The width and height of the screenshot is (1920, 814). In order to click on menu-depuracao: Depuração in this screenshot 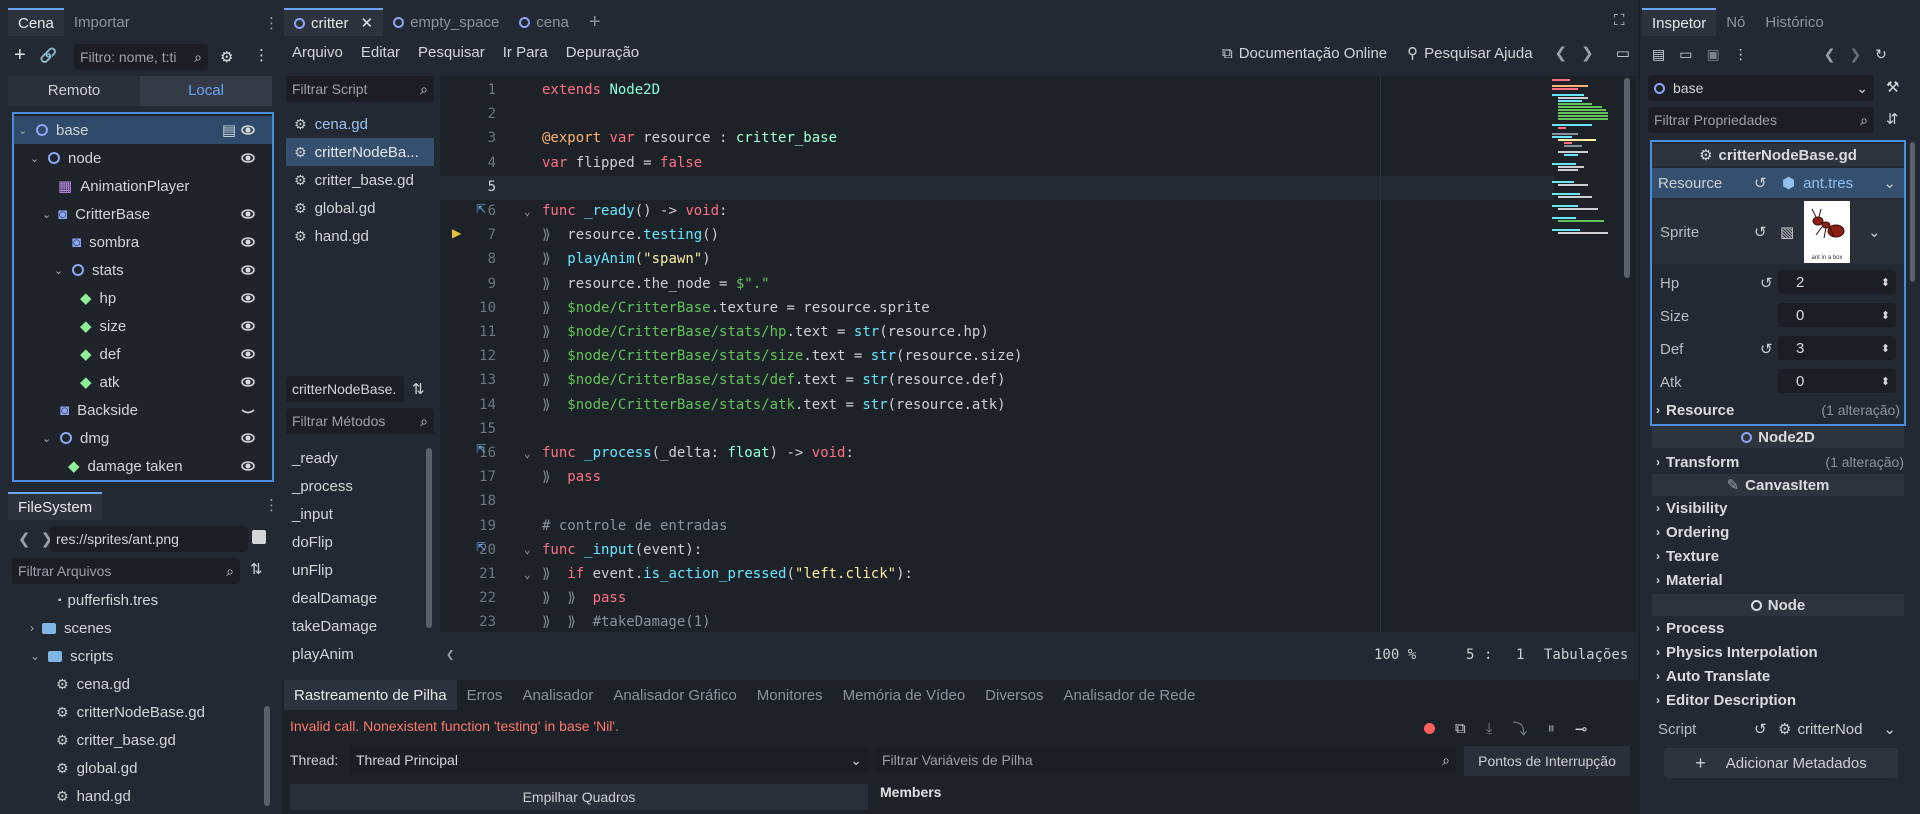, I will do `click(602, 52)`.